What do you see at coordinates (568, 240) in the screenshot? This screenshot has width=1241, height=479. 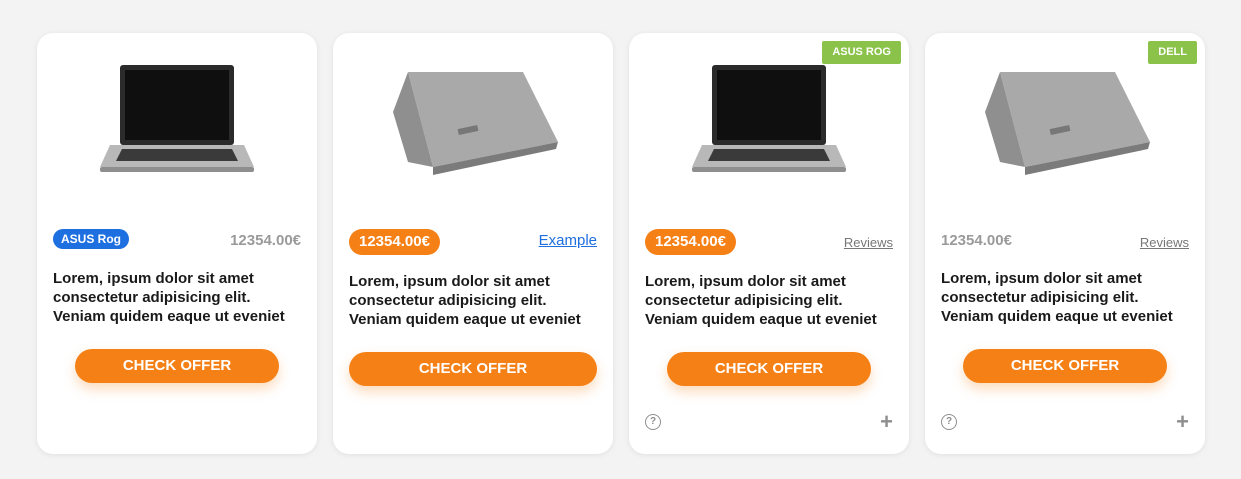 I see `example-link: Example` at bounding box center [568, 240].